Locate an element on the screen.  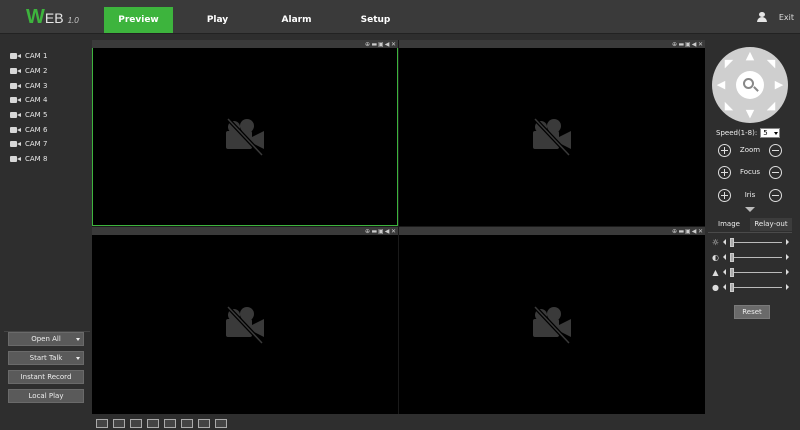
ptz-up-arrow-icon: ▲ is located at coordinates (750, 55).